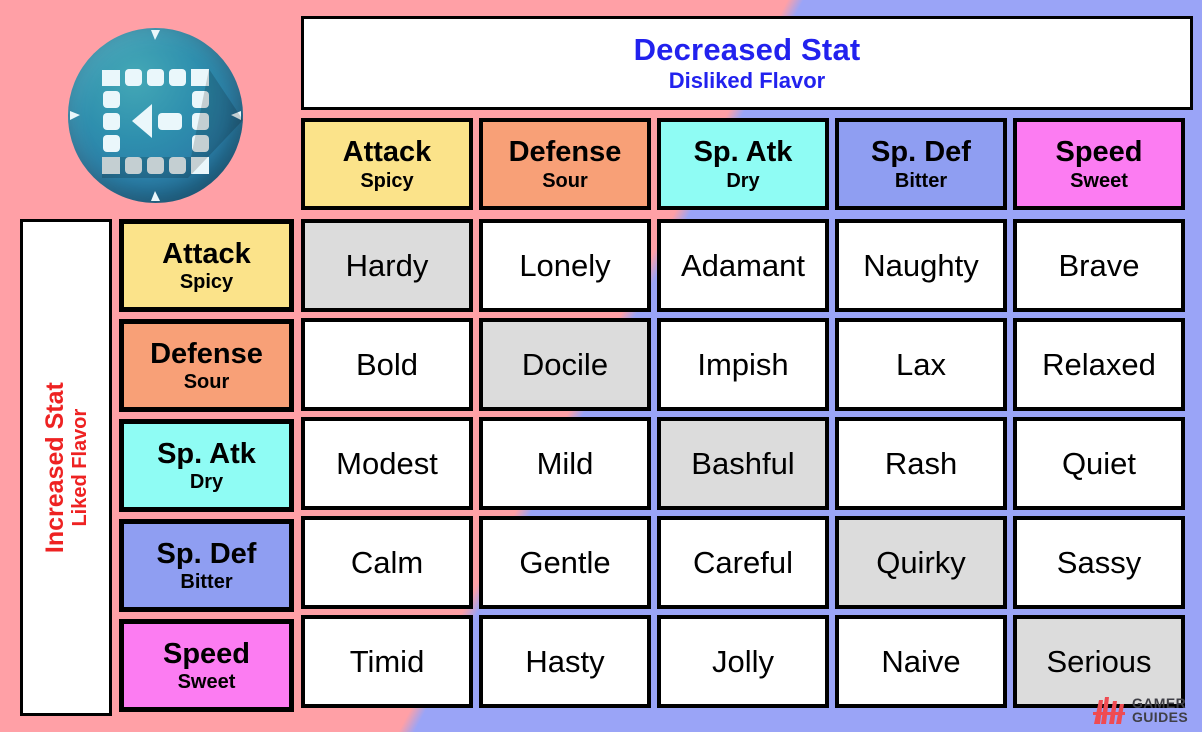 This screenshot has height=732, width=1202. Describe the element at coordinates (747, 81) in the screenshot. I see `title-banner-line2: Disliked Flavor` at that location.